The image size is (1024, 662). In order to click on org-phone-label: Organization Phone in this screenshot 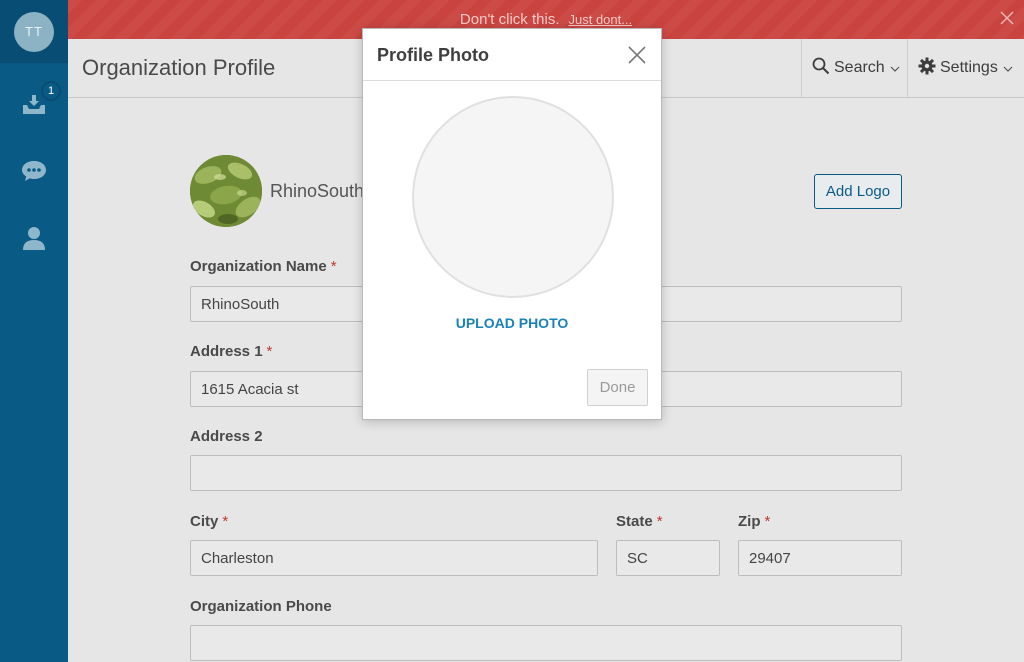, I will do `click(261, 606)`.